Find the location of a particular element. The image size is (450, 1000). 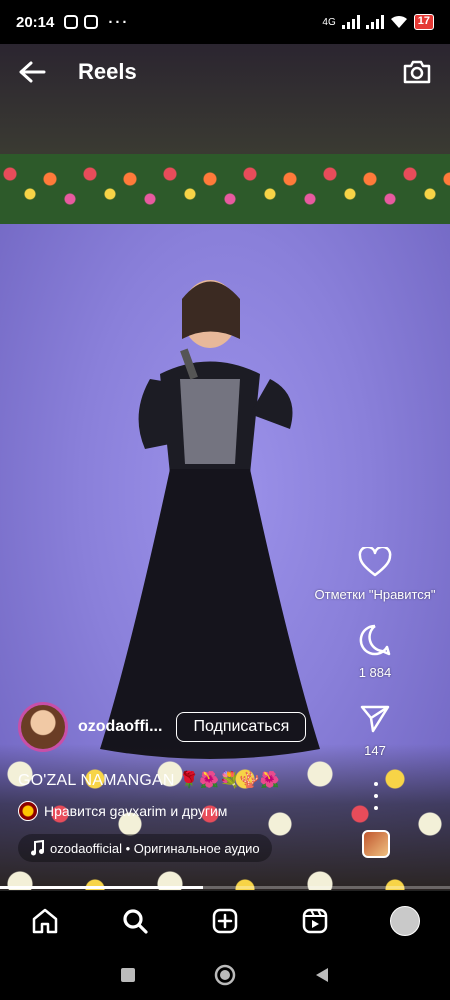

status-time: 20:14 is located at coordinates (35, 22).